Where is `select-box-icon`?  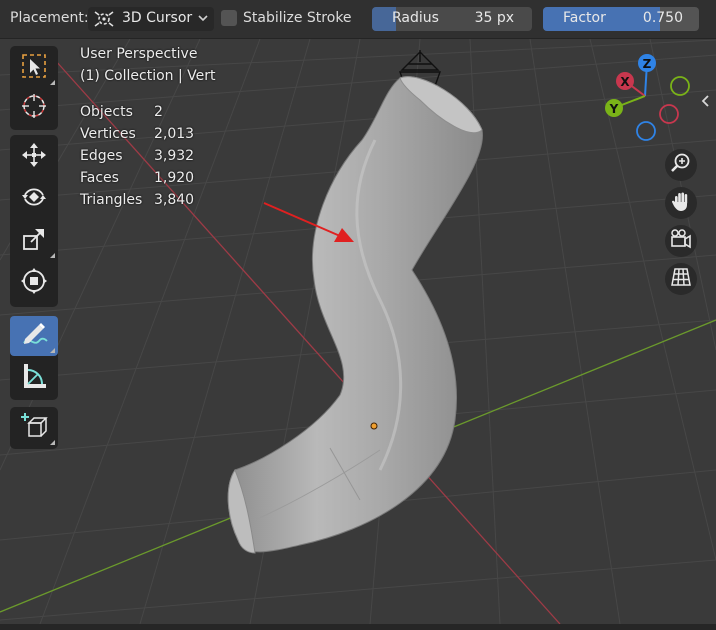 select-box-icon is located at coordinates (34, 68).